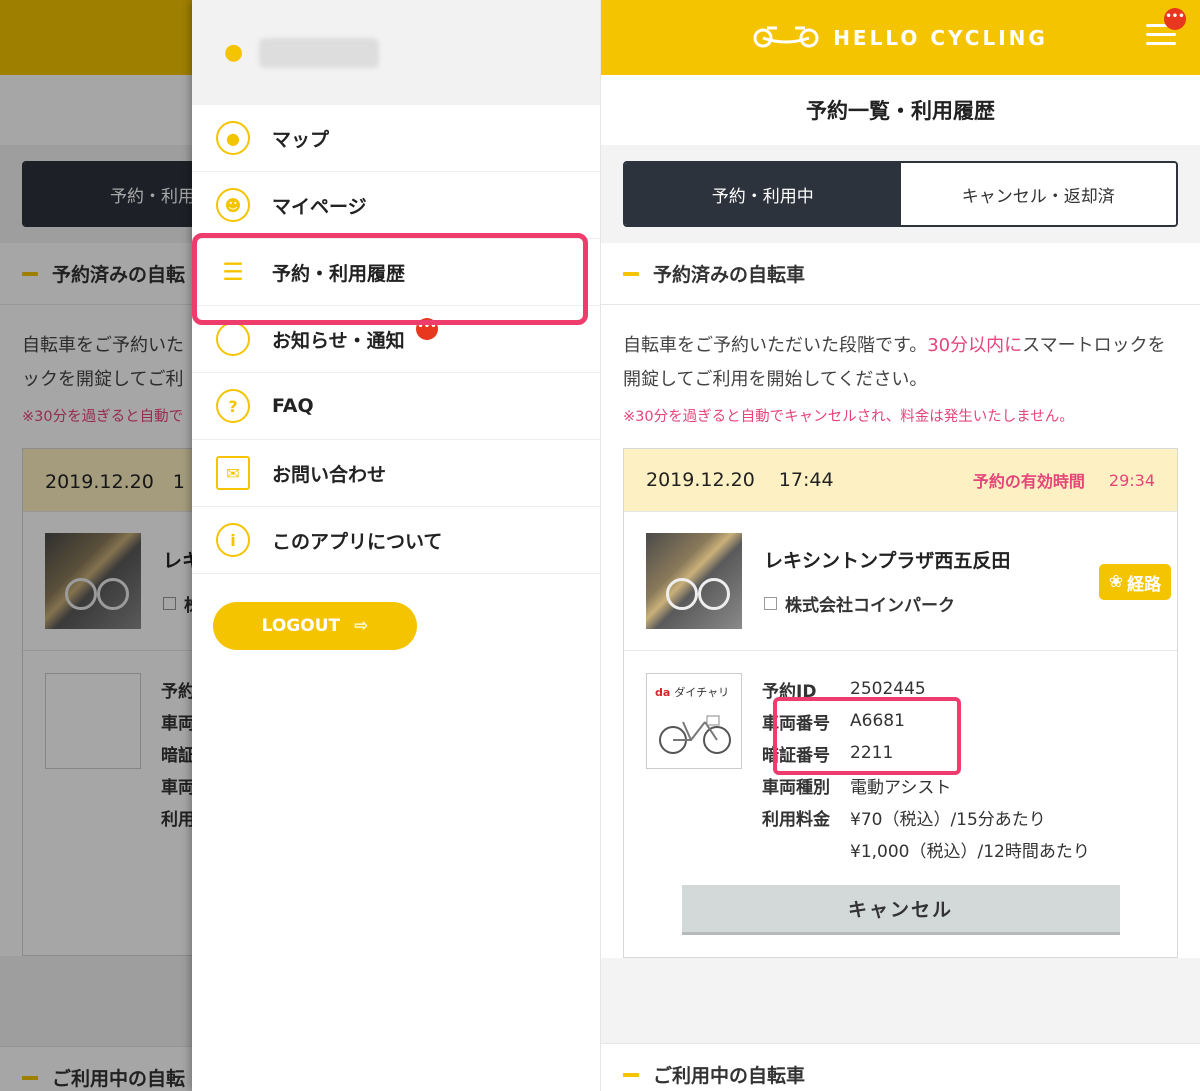 This screenshot has height=1091, width=1200. I want to click on reservation-time: 17:44, so click(806, 480).